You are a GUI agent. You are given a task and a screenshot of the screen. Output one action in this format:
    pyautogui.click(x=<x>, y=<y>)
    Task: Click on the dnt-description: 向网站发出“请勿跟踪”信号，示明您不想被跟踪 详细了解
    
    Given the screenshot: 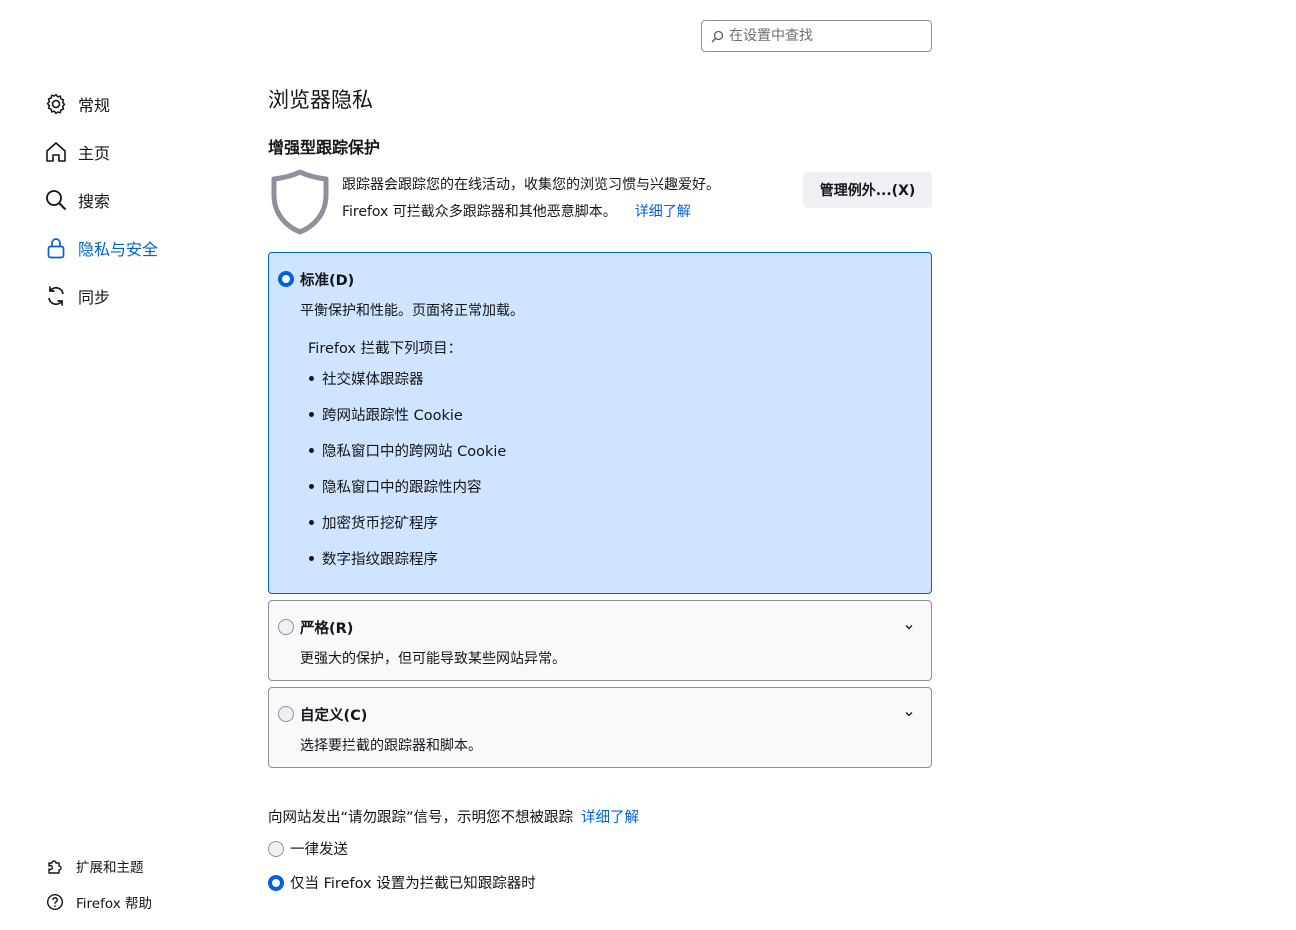 What is the action you would take?
    pyautogui.click(x=453, y=816)
    